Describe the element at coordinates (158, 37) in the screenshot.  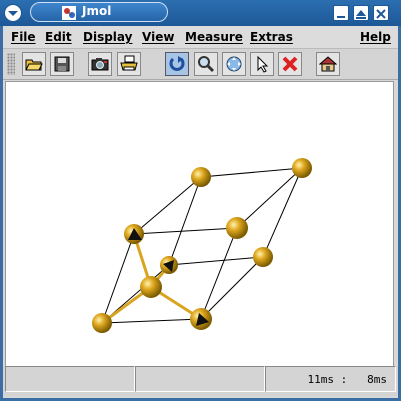
I see `menu-view: View` at that location.